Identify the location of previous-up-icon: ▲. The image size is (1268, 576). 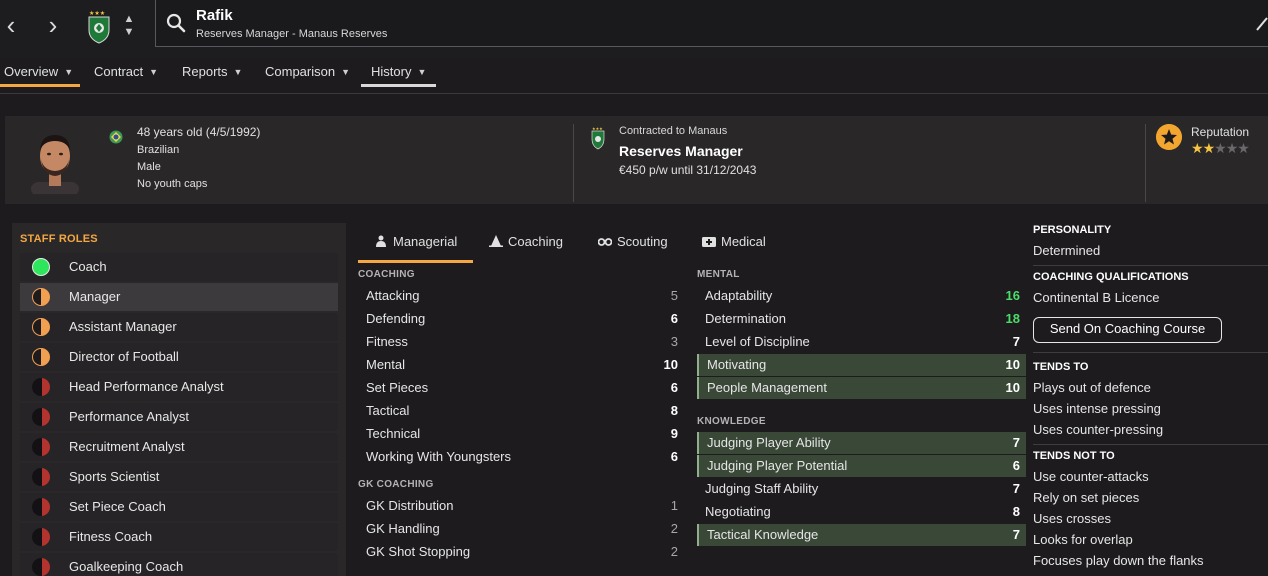
(129, 19).